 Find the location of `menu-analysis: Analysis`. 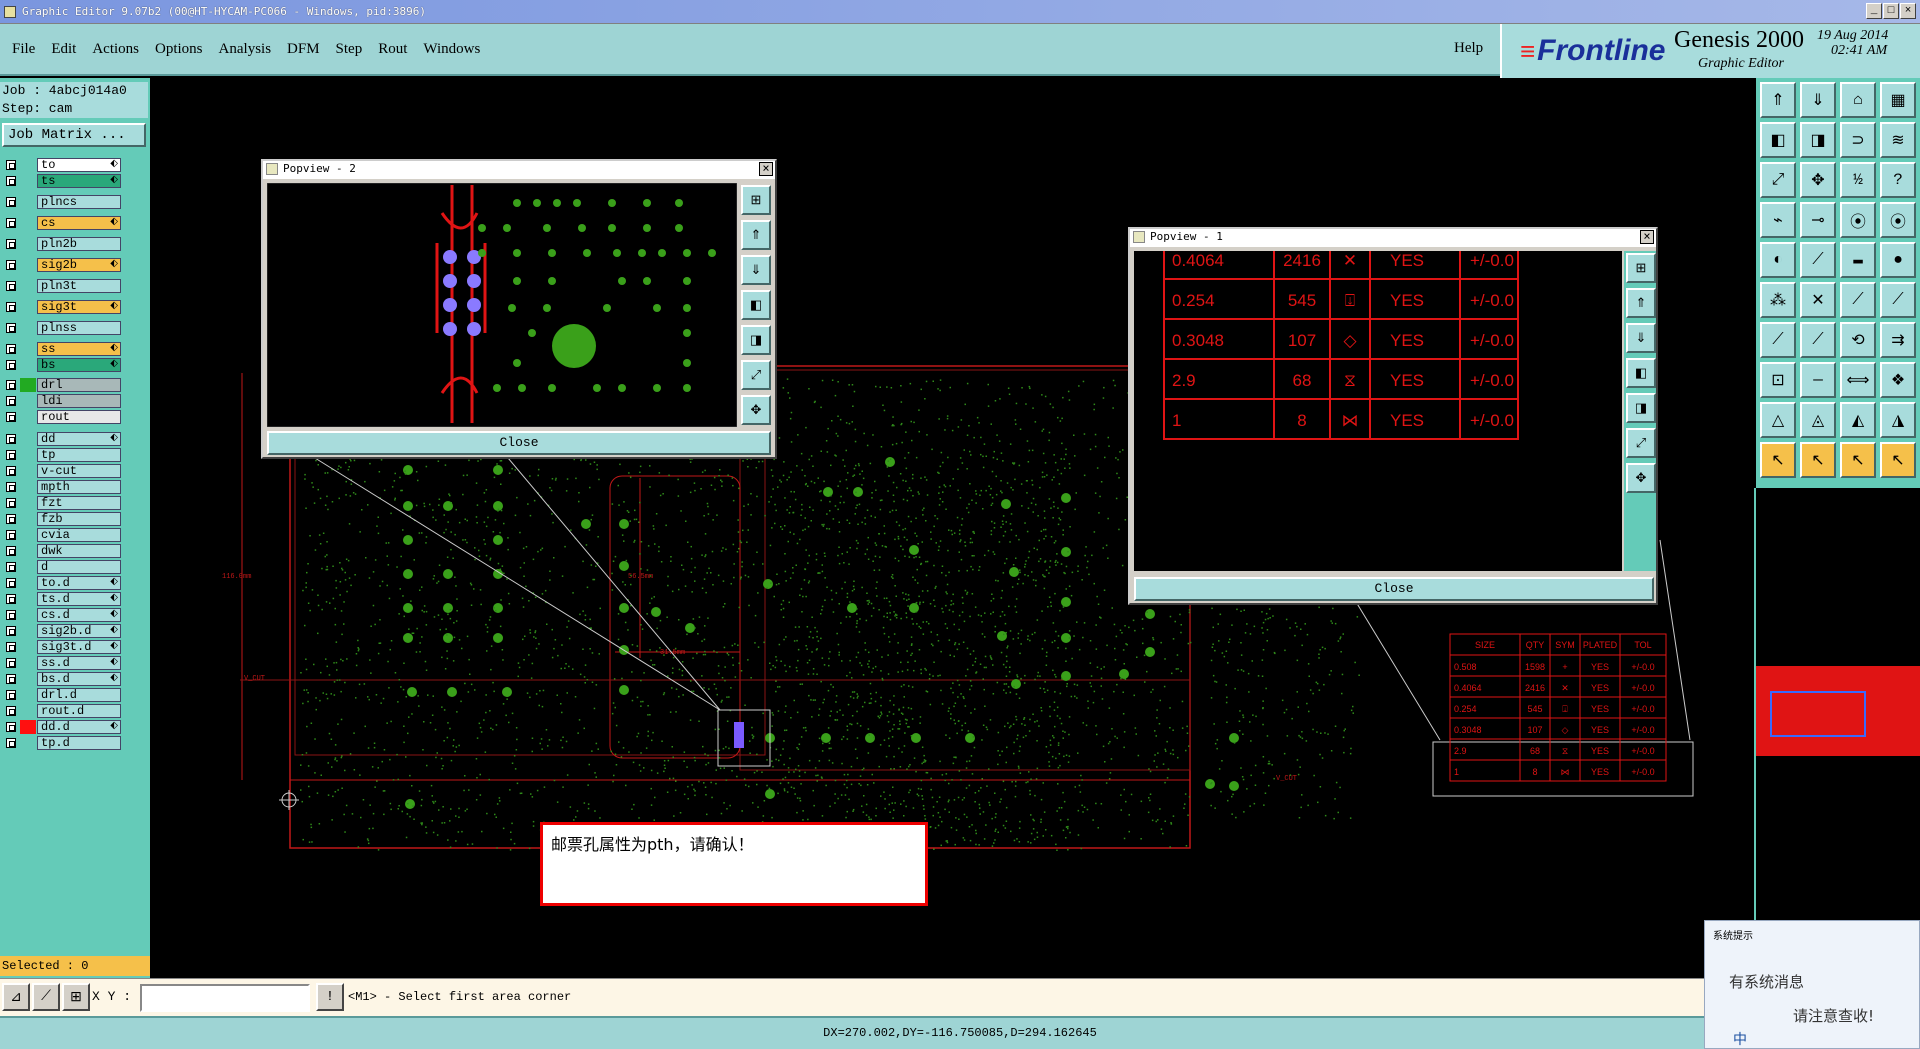

menu-analysis: Analysis is located at coordinates (245, 49).